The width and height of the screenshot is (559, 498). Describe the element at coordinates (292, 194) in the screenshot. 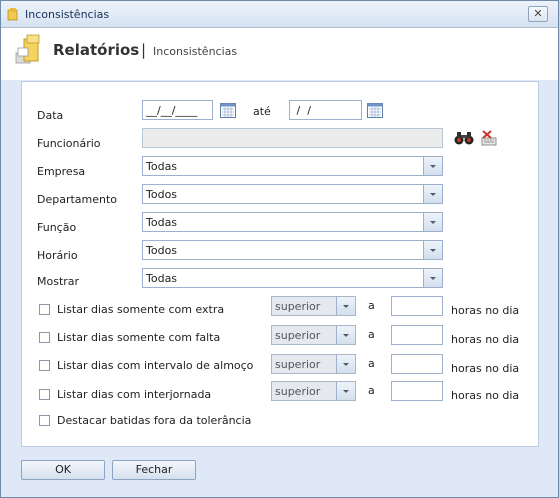

I see `departamento-select: Todos` at that location.